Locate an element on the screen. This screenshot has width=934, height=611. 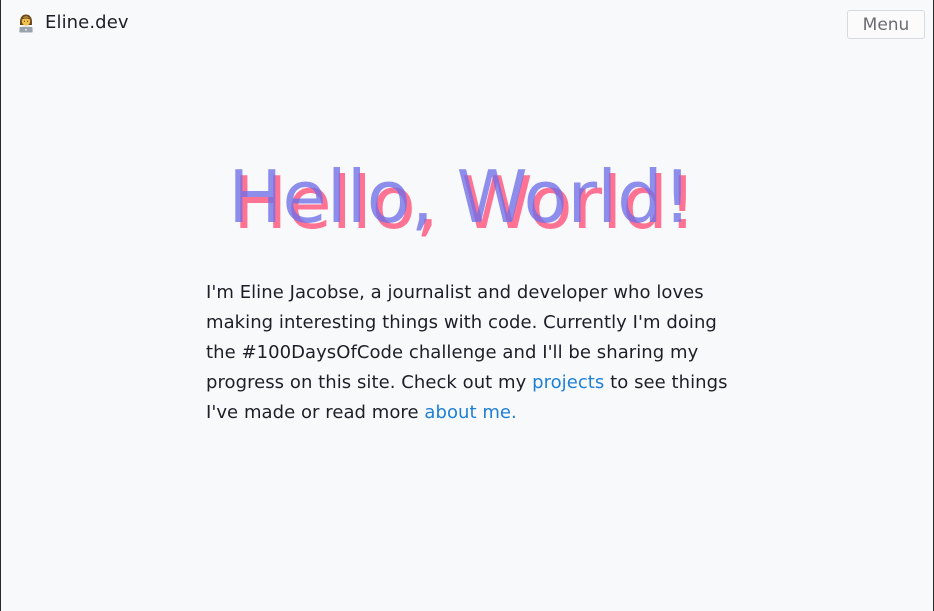
brand-link: Eline.dev is located at coordinates (72, 22).